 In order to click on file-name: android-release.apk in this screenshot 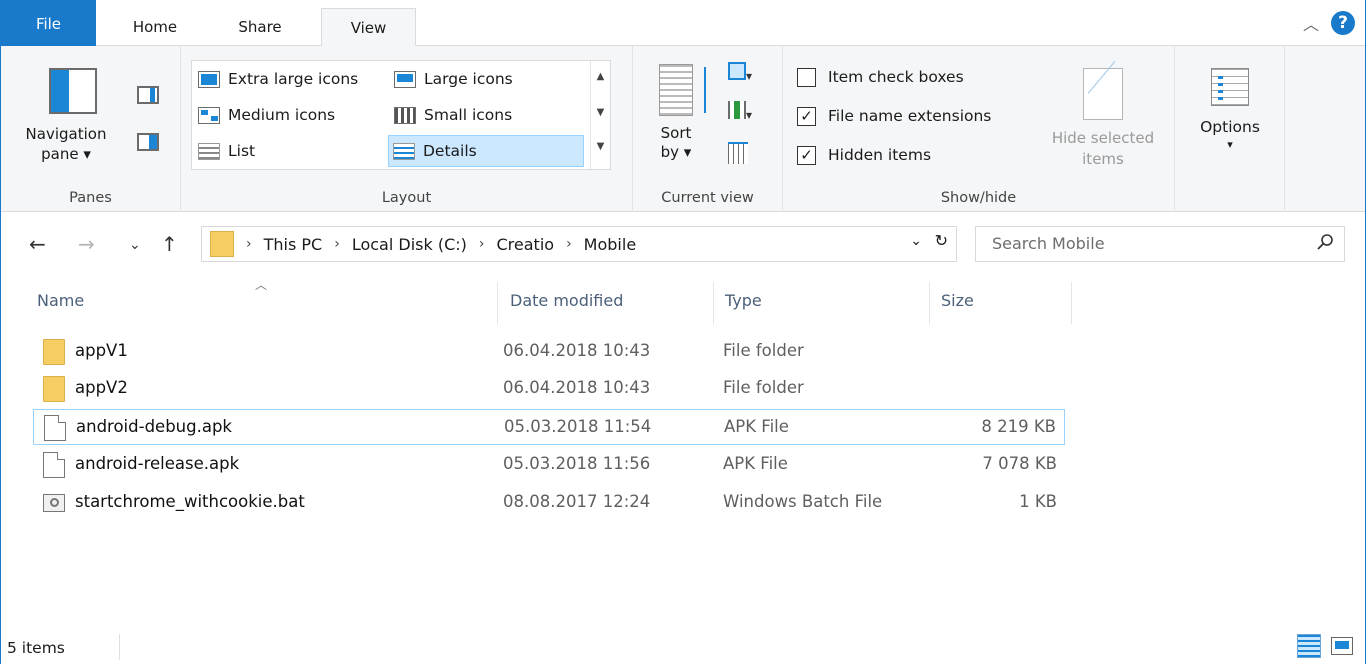, I will do `click(157, 463)`.